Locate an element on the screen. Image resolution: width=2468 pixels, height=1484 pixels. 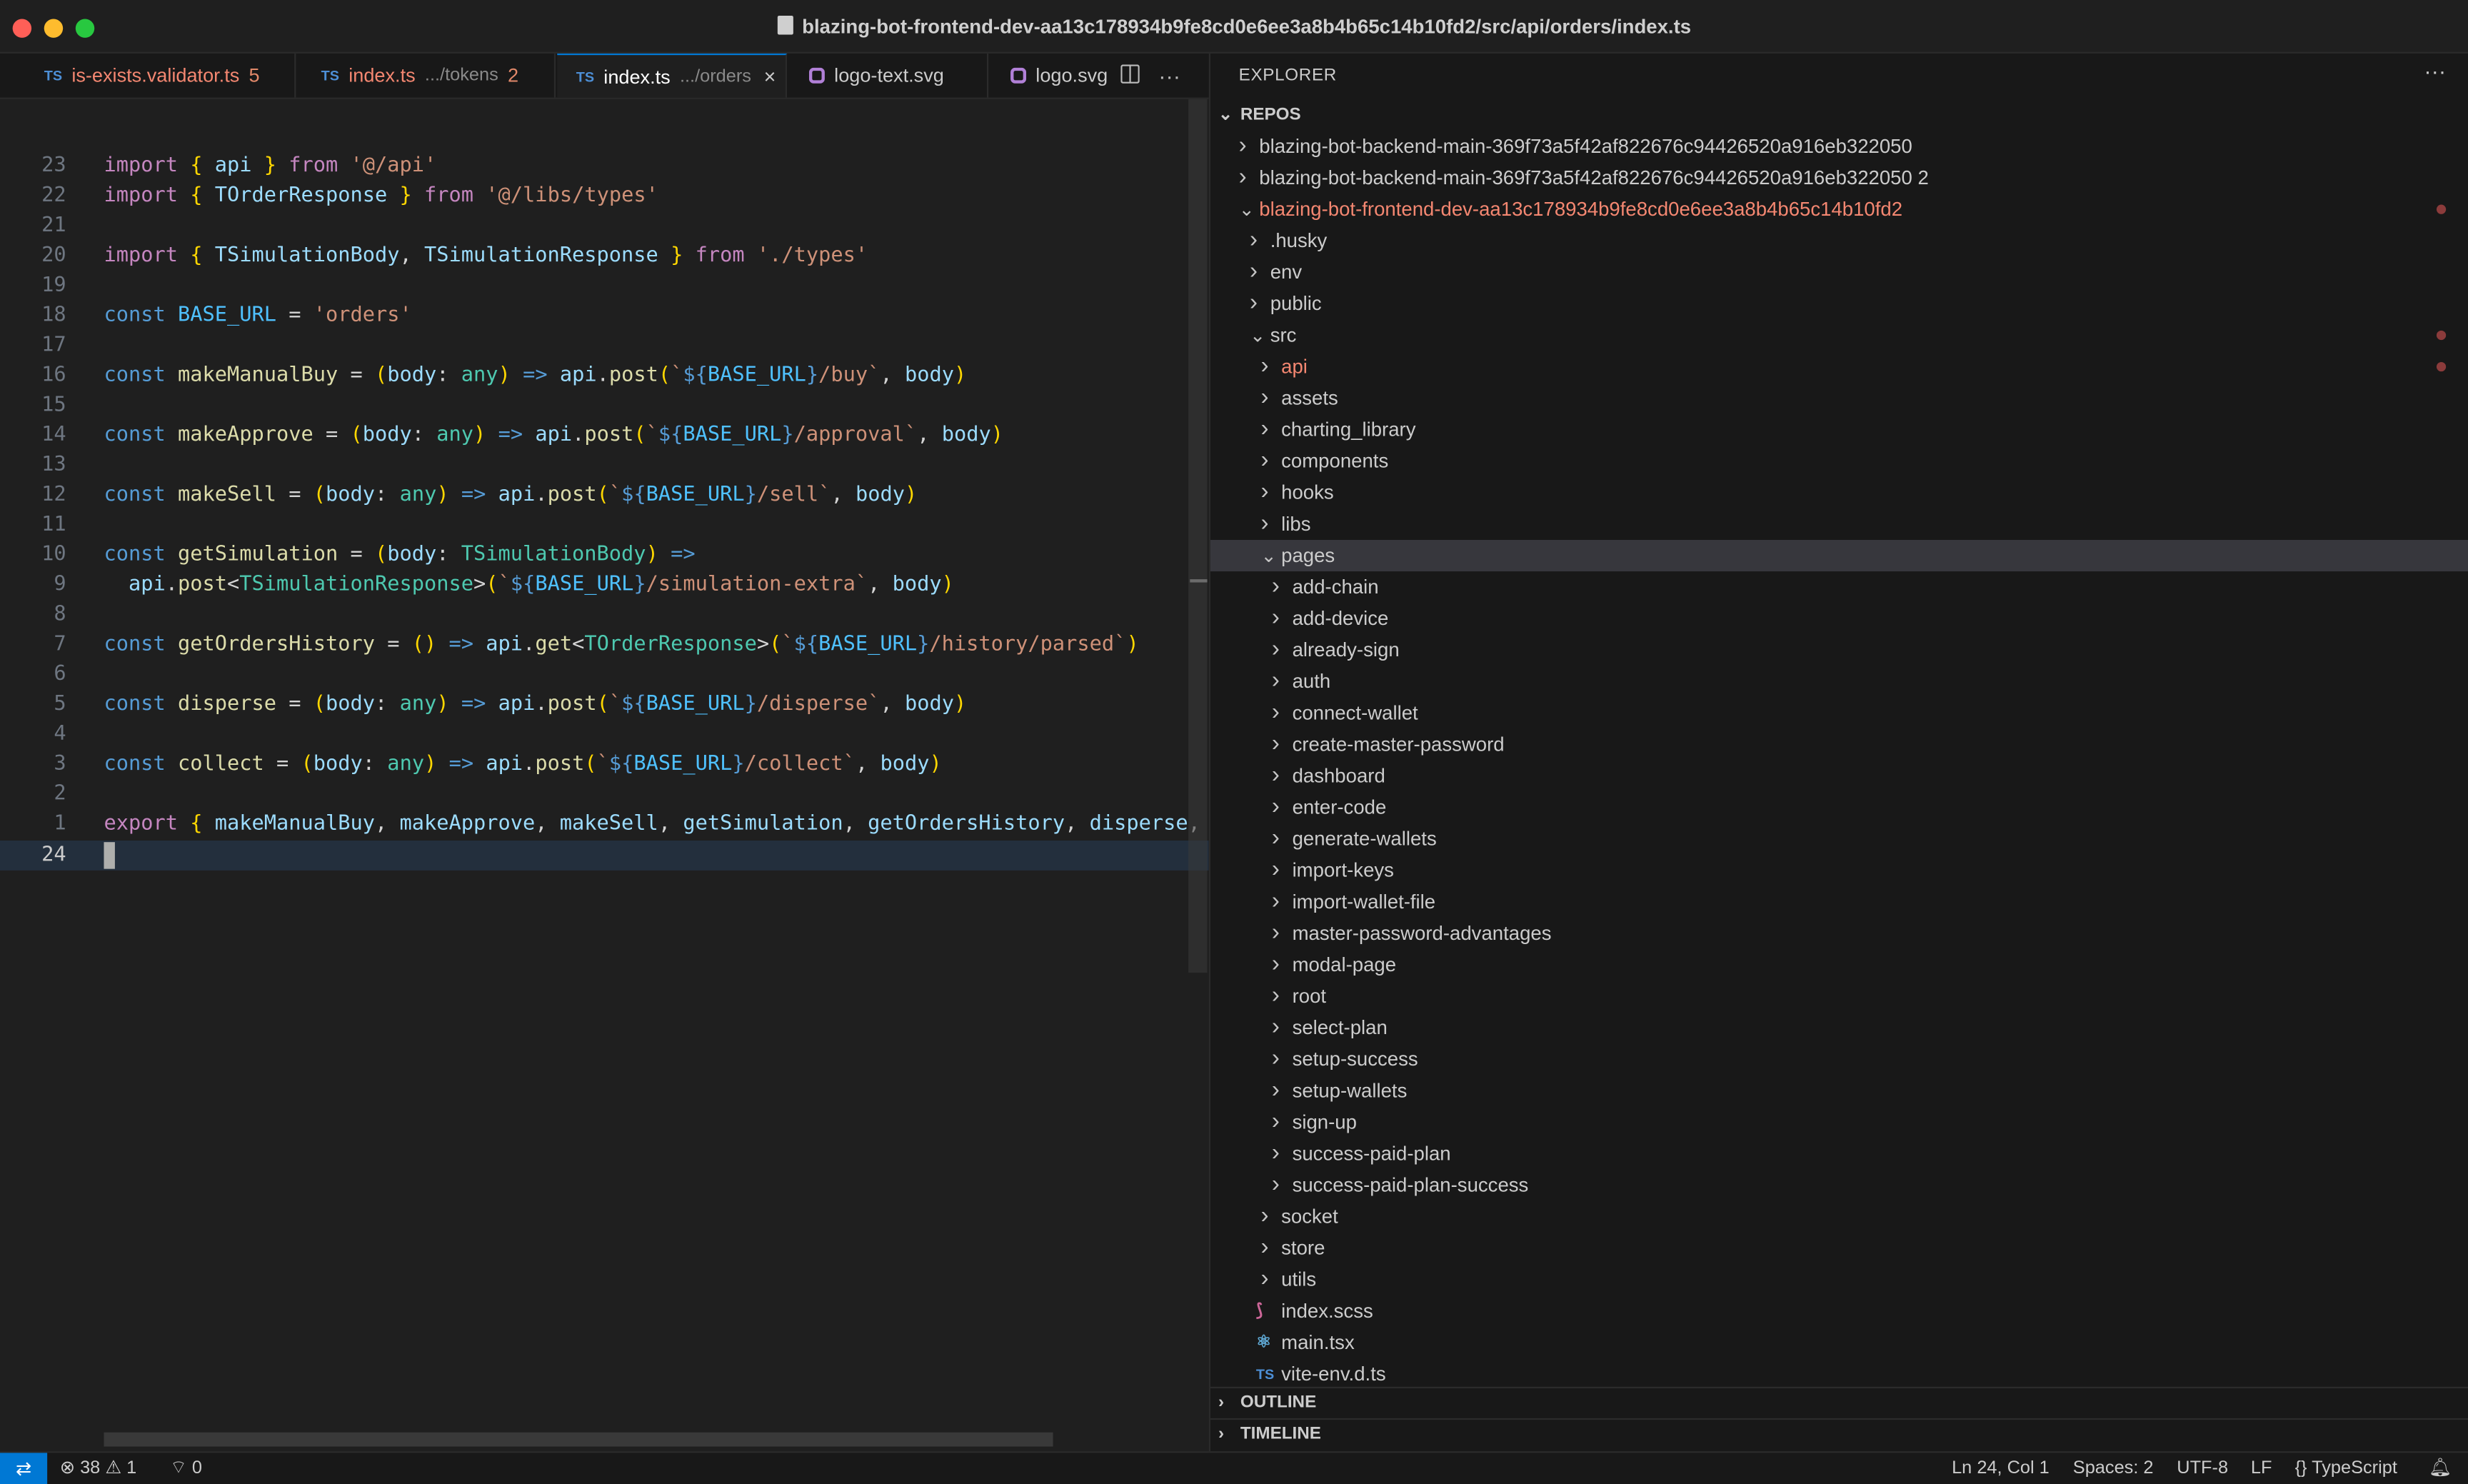
end-of-line: LF is located at coordinates (2261, 1469).